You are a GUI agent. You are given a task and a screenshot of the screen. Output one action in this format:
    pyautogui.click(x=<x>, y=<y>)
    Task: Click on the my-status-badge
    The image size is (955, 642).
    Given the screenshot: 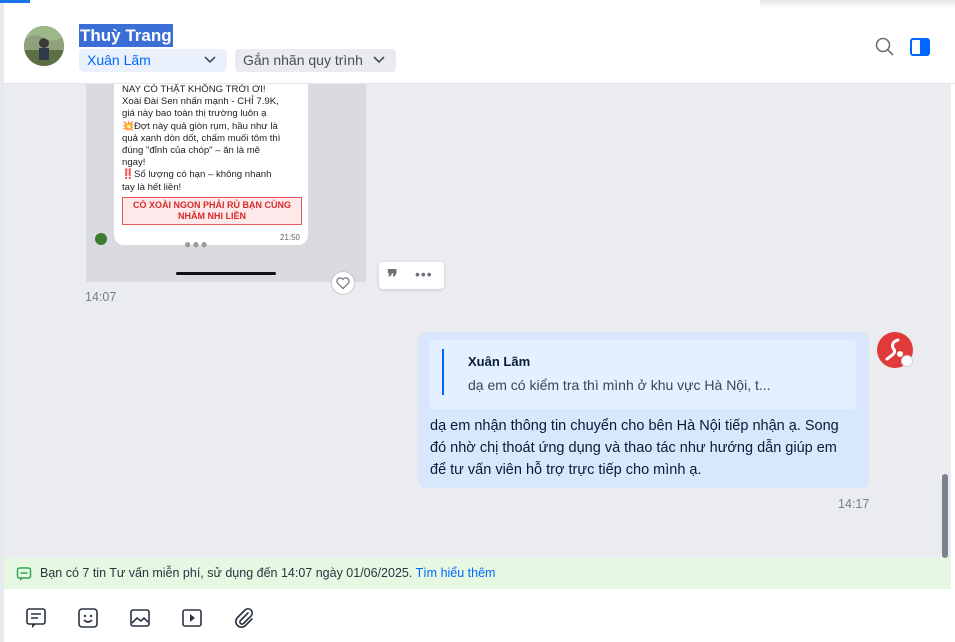 What is the action you would take?
    pyautogui.click(x=907, y=361)
    